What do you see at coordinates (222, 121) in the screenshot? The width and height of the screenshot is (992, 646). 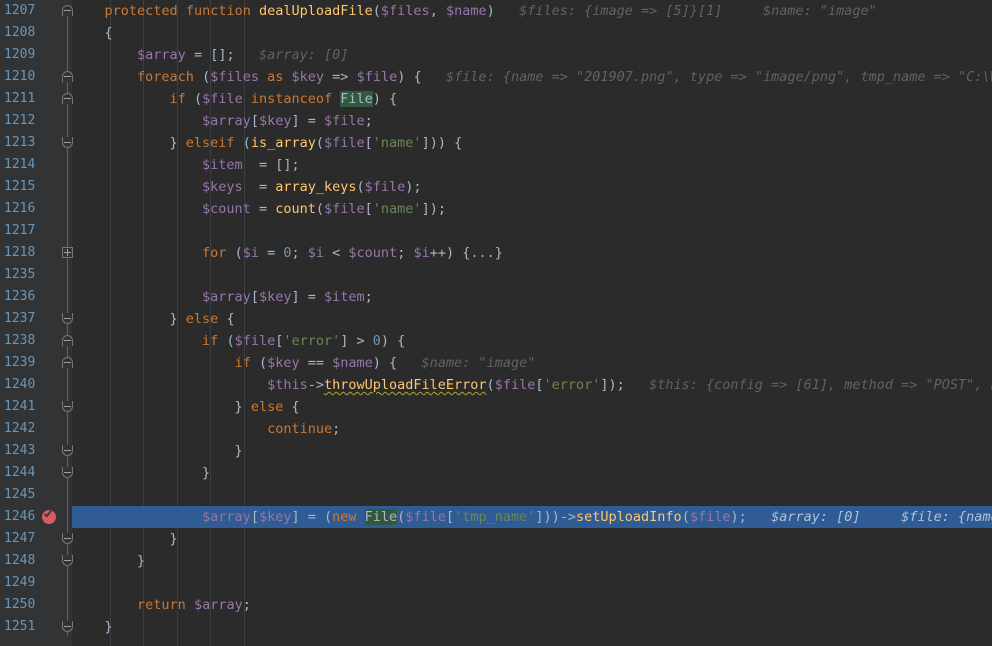 I see `code-text: $array[$key] = $file;` at bounding box center [222, 121].